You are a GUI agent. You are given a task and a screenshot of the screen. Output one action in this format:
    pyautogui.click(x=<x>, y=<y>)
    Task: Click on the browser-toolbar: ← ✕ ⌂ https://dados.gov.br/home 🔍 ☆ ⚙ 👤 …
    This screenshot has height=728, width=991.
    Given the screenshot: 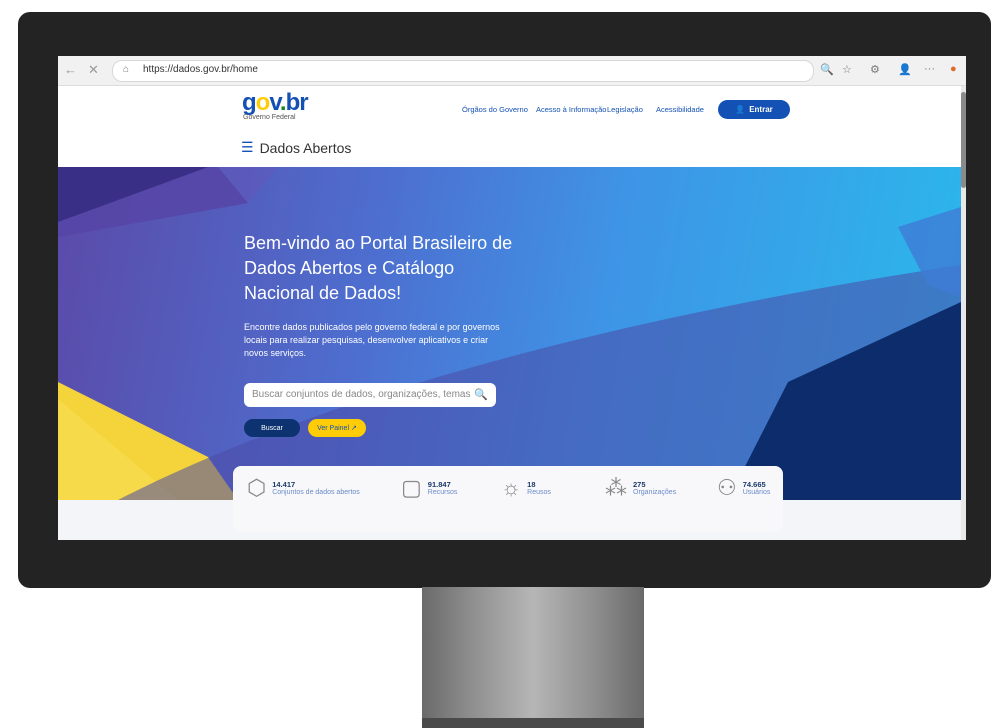 What is the action you would take?
    pyautogui.click(x=512, y=71)
    